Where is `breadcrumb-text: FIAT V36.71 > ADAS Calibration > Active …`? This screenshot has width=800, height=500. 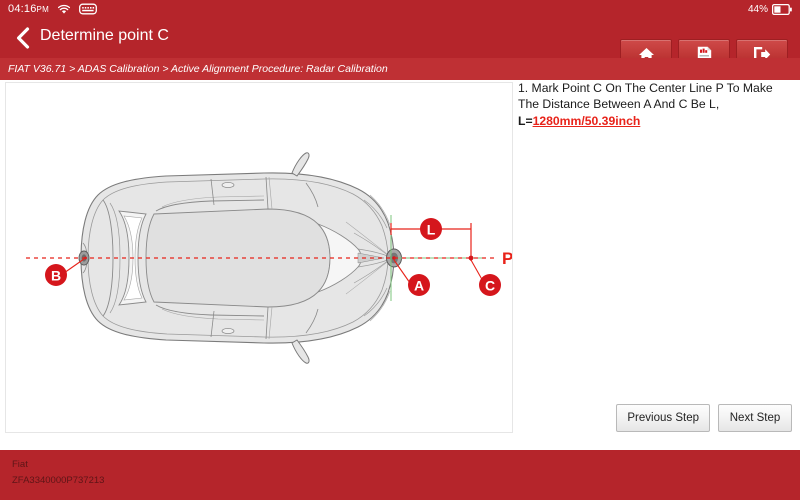
breadcrumb-text: FIAT V36.71 > ADAS Calibration > Active … is located at coordinates (198, 69).